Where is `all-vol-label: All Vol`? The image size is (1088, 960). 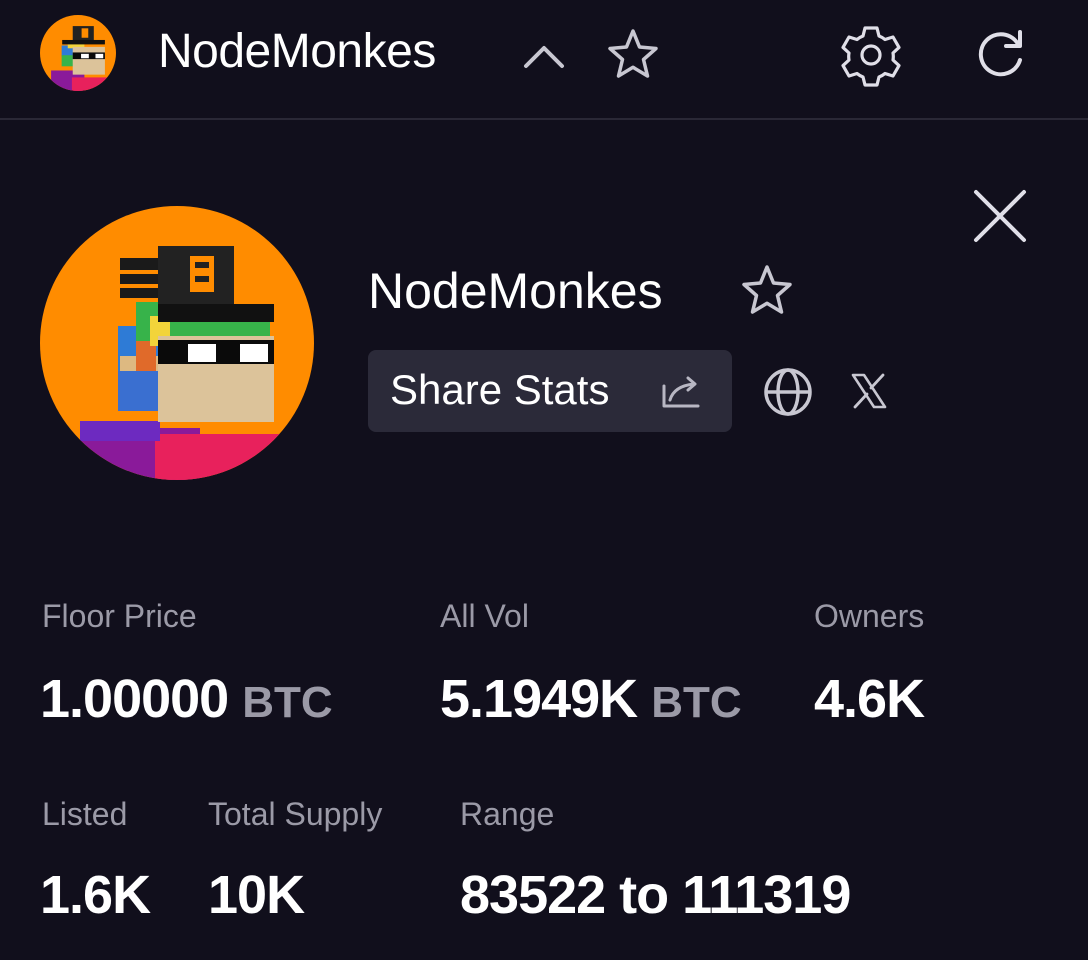
all-vol-label: All Vol is located at coordinates (484, 616).